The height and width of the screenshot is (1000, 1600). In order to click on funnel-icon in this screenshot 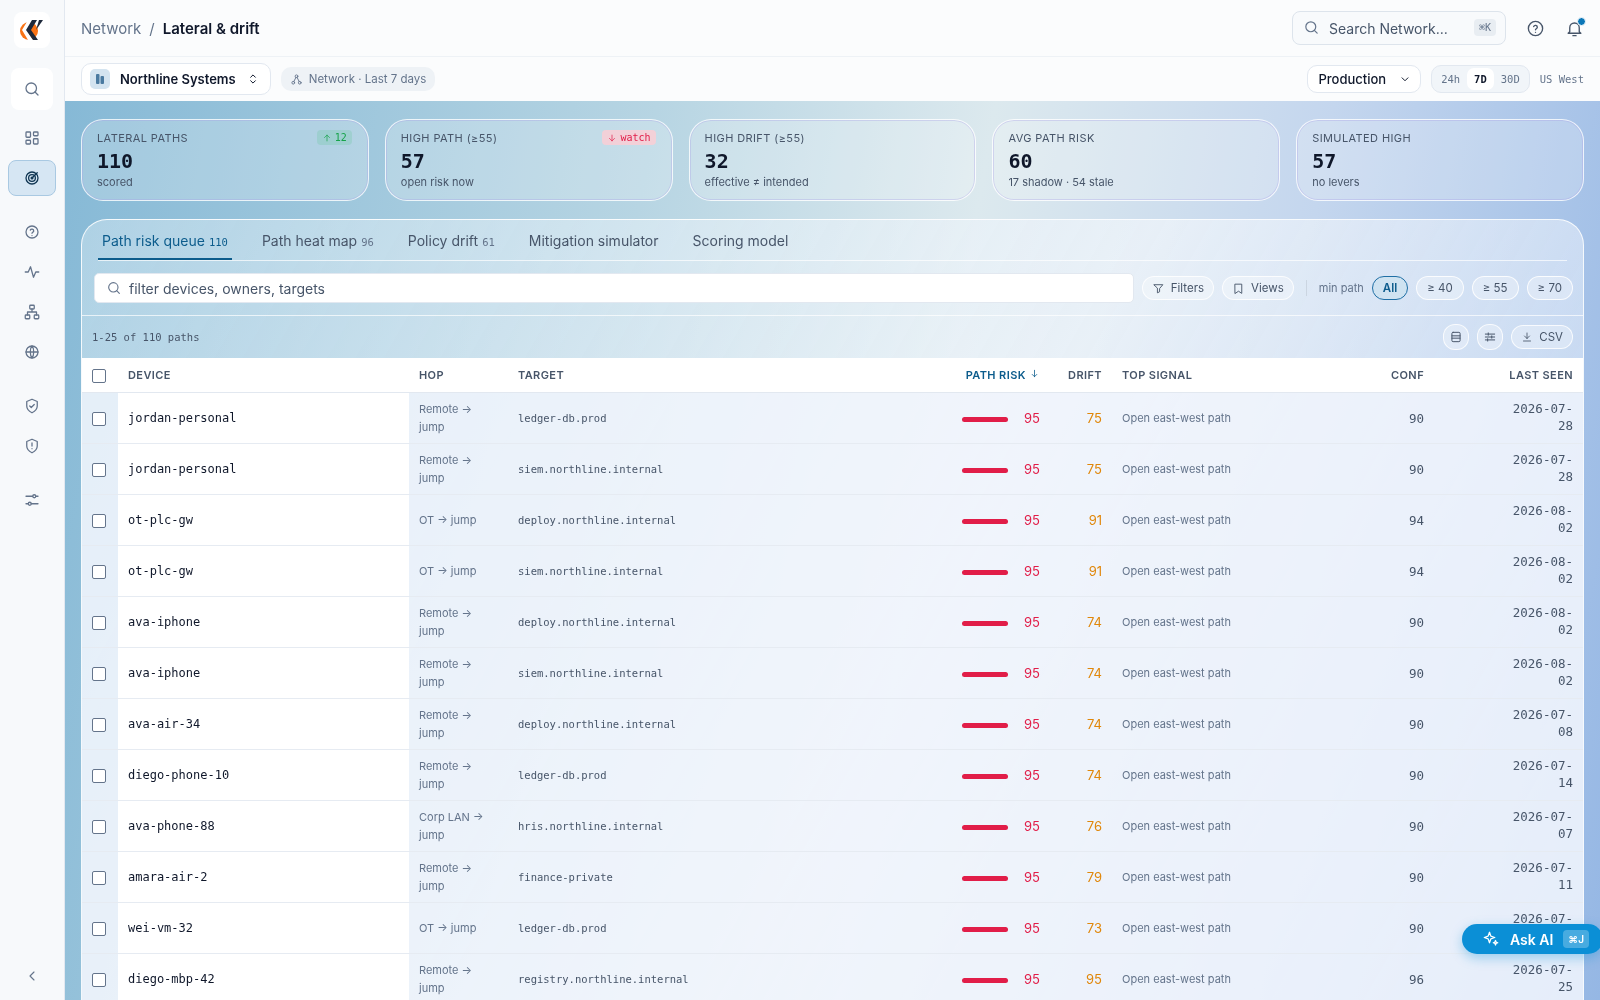, I will do `click(1158, 288)`.